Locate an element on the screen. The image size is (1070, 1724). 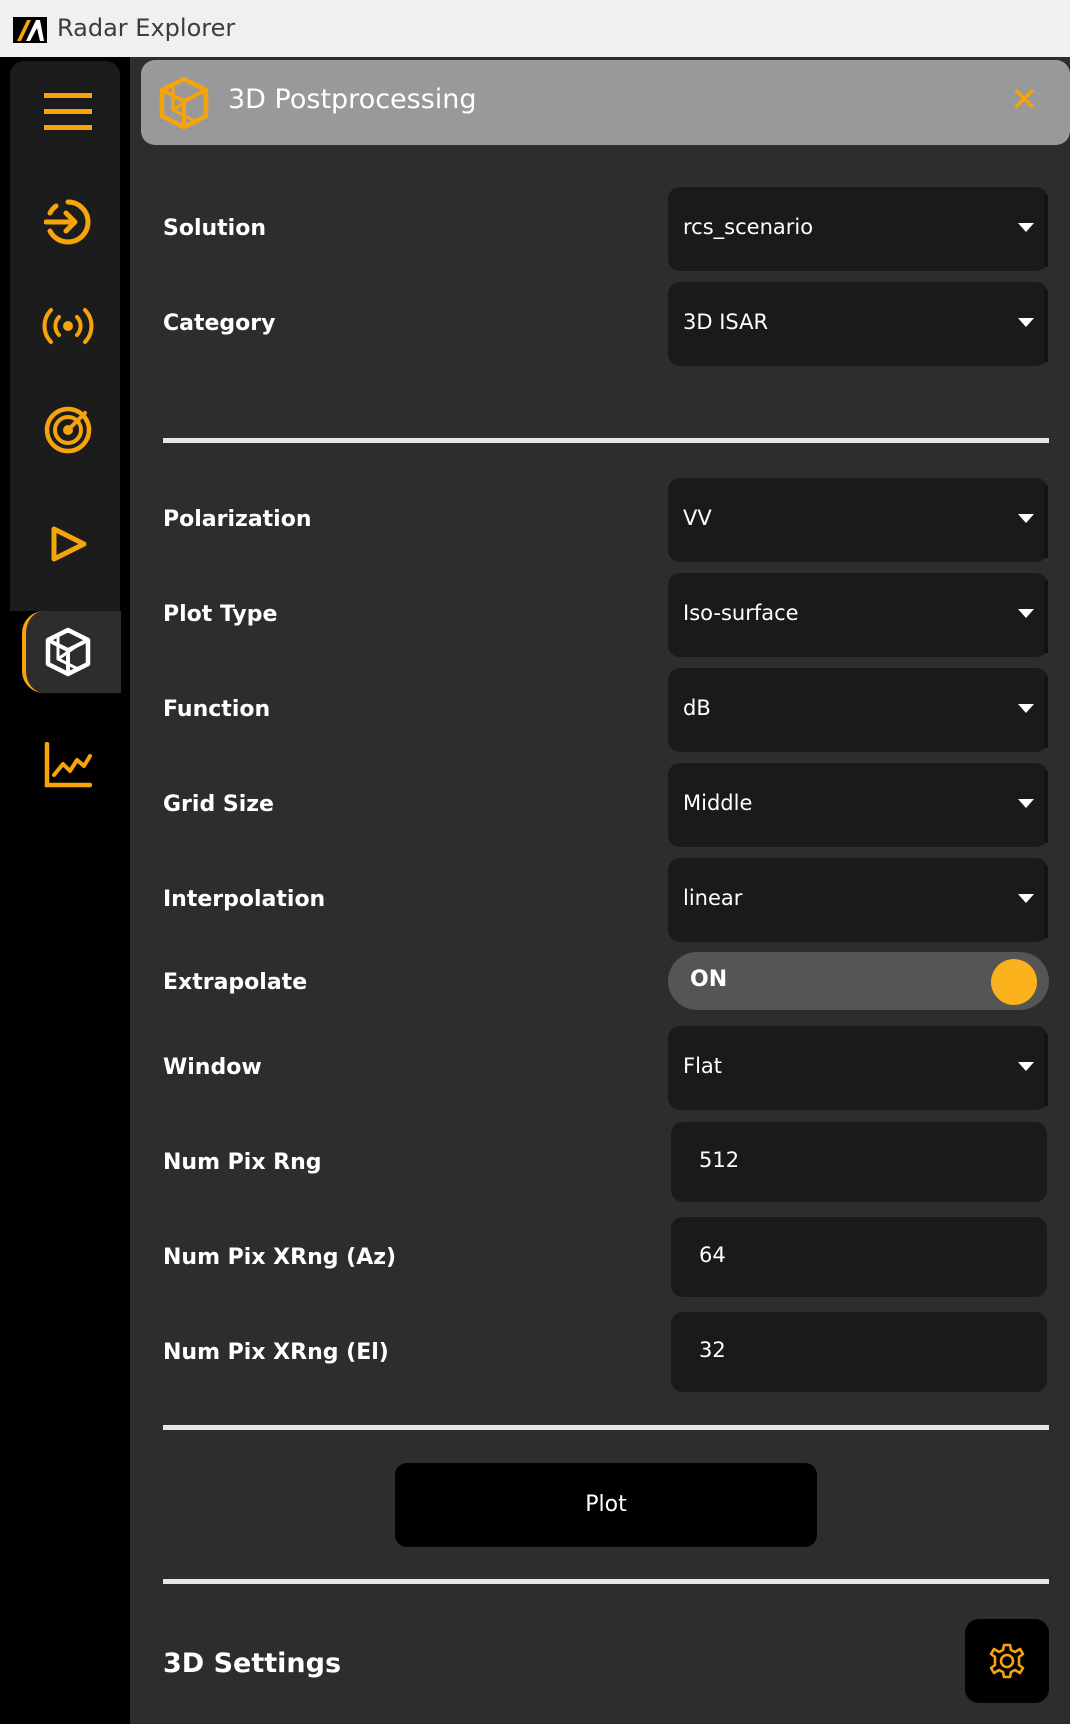
polarization-value: VV is located at coordinates (697, 518).